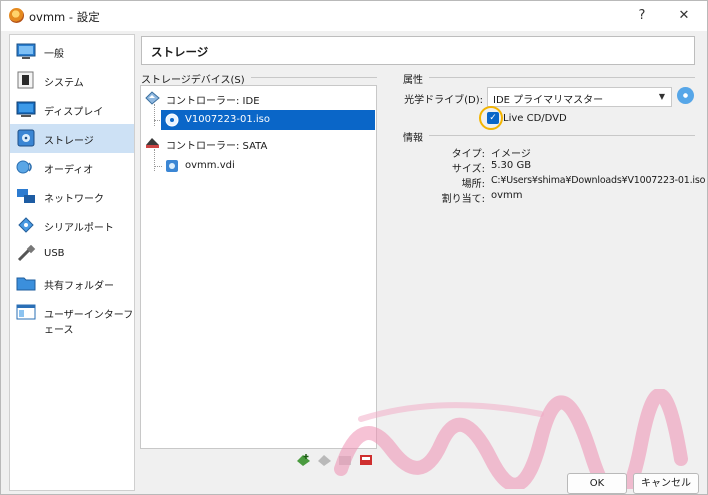 The width and height of the screenshot is (708, 495). What do you see at coordinates (64, 17) in the screenshot?
I see `window-title: ovmm - 設定` at bounding box center [64, 17].